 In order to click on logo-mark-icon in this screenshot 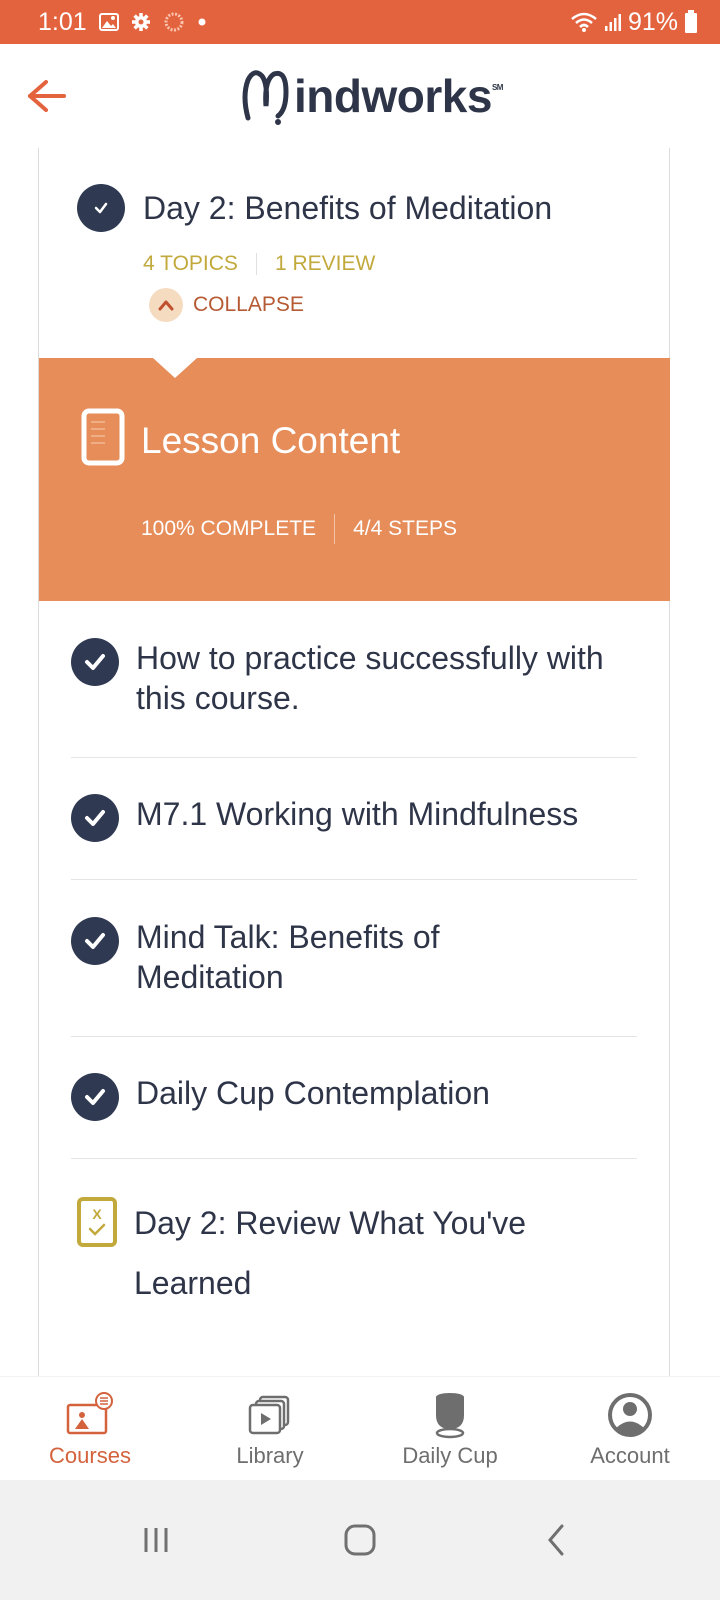, I will do `click(265, 97)`.